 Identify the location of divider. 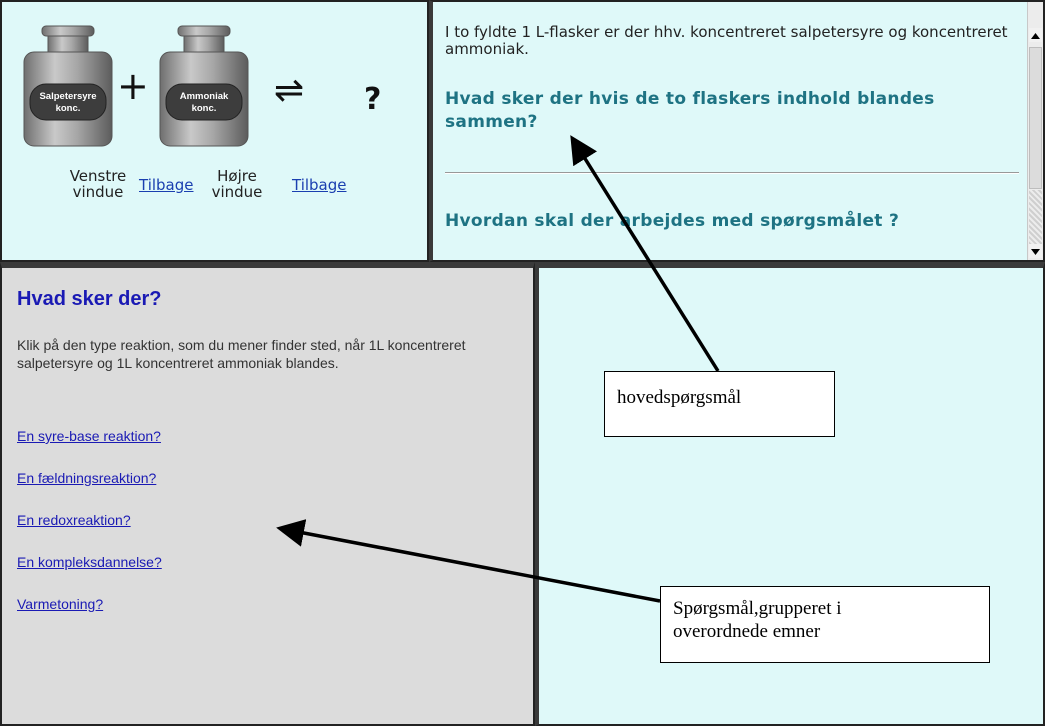
(732, 173).